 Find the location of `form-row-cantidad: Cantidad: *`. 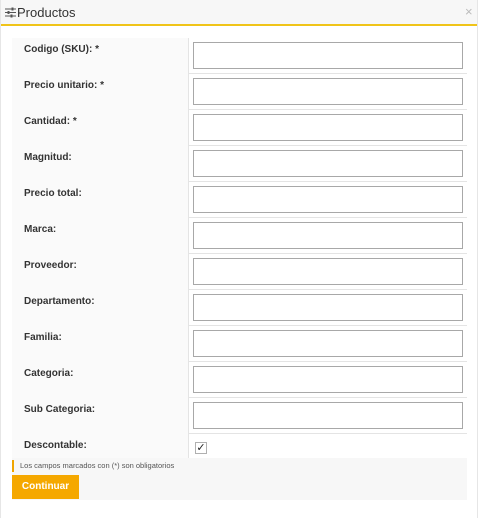

form-row-cantidad: Cantidad: * is located at coordinates (239, 128).